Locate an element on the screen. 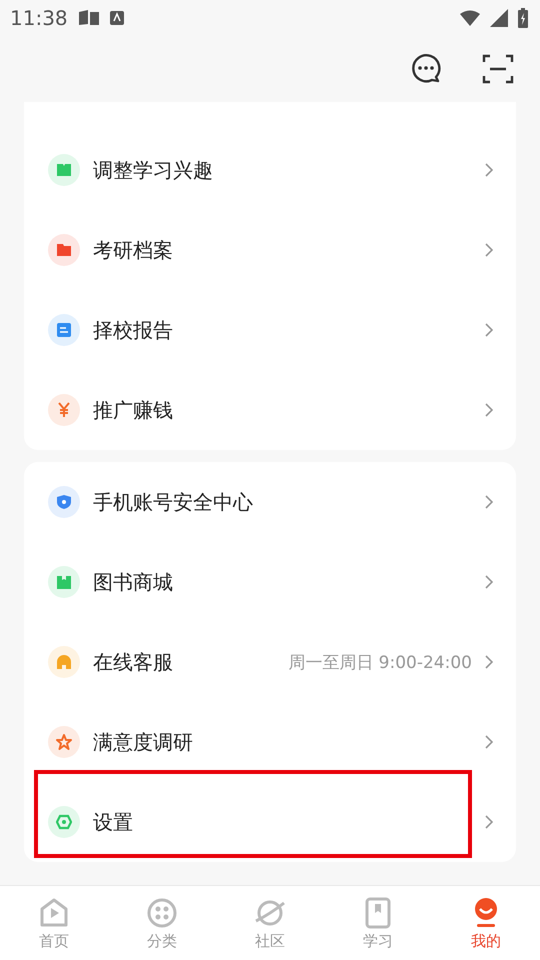 Image resolution: width=540 pixels, height=960 pixels. battery-icon is located at coordinates (523, 18).